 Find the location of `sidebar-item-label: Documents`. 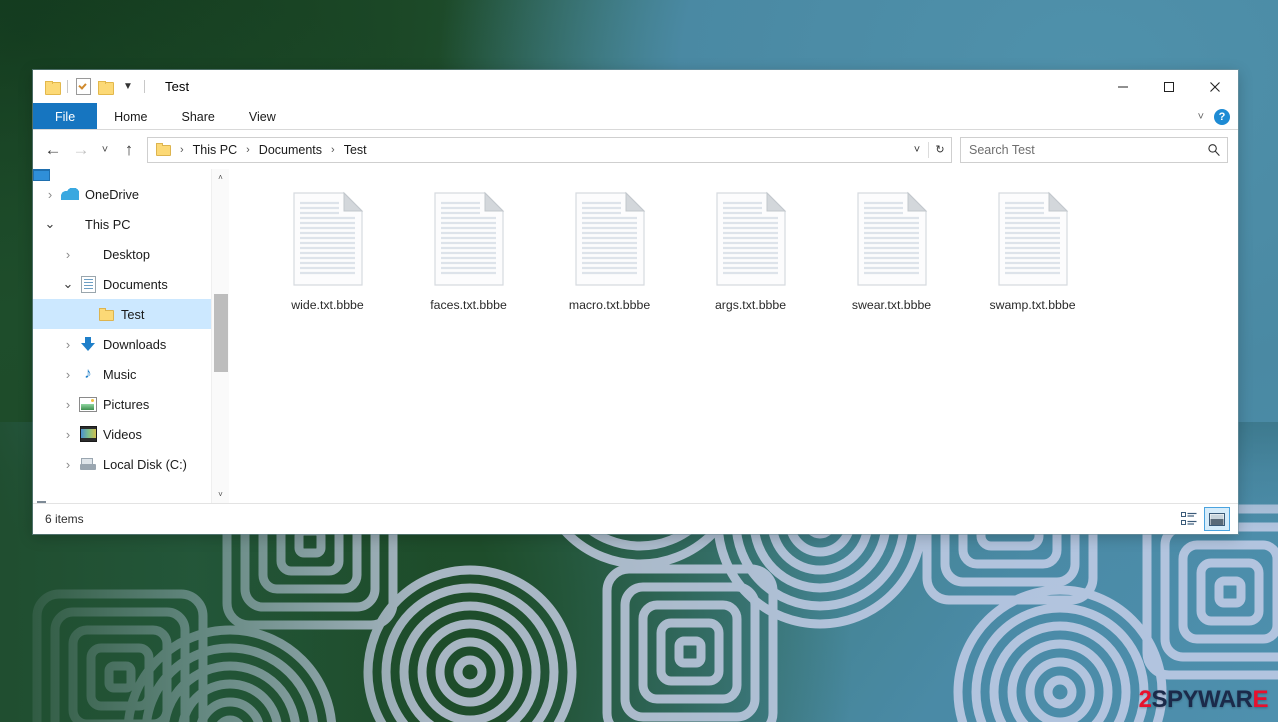

sidebar-item-label: Documents is located at coordinates (135, 284).